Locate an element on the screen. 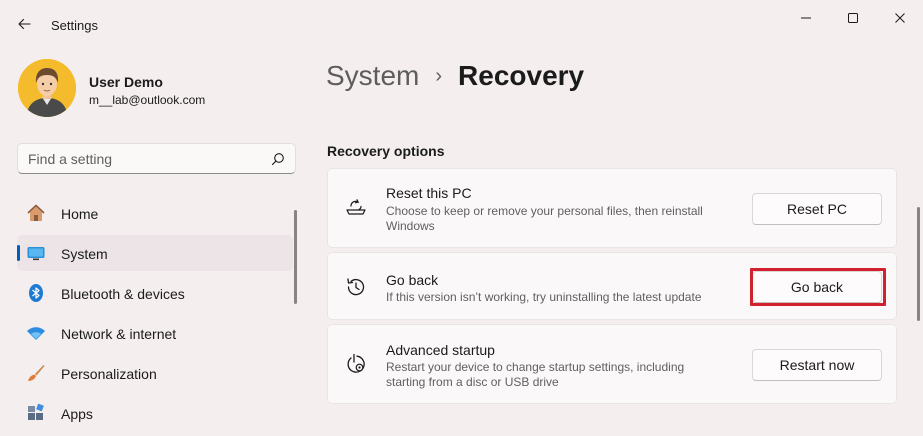  sidebar-item-label: Apps is located at coordinates (77, 414).